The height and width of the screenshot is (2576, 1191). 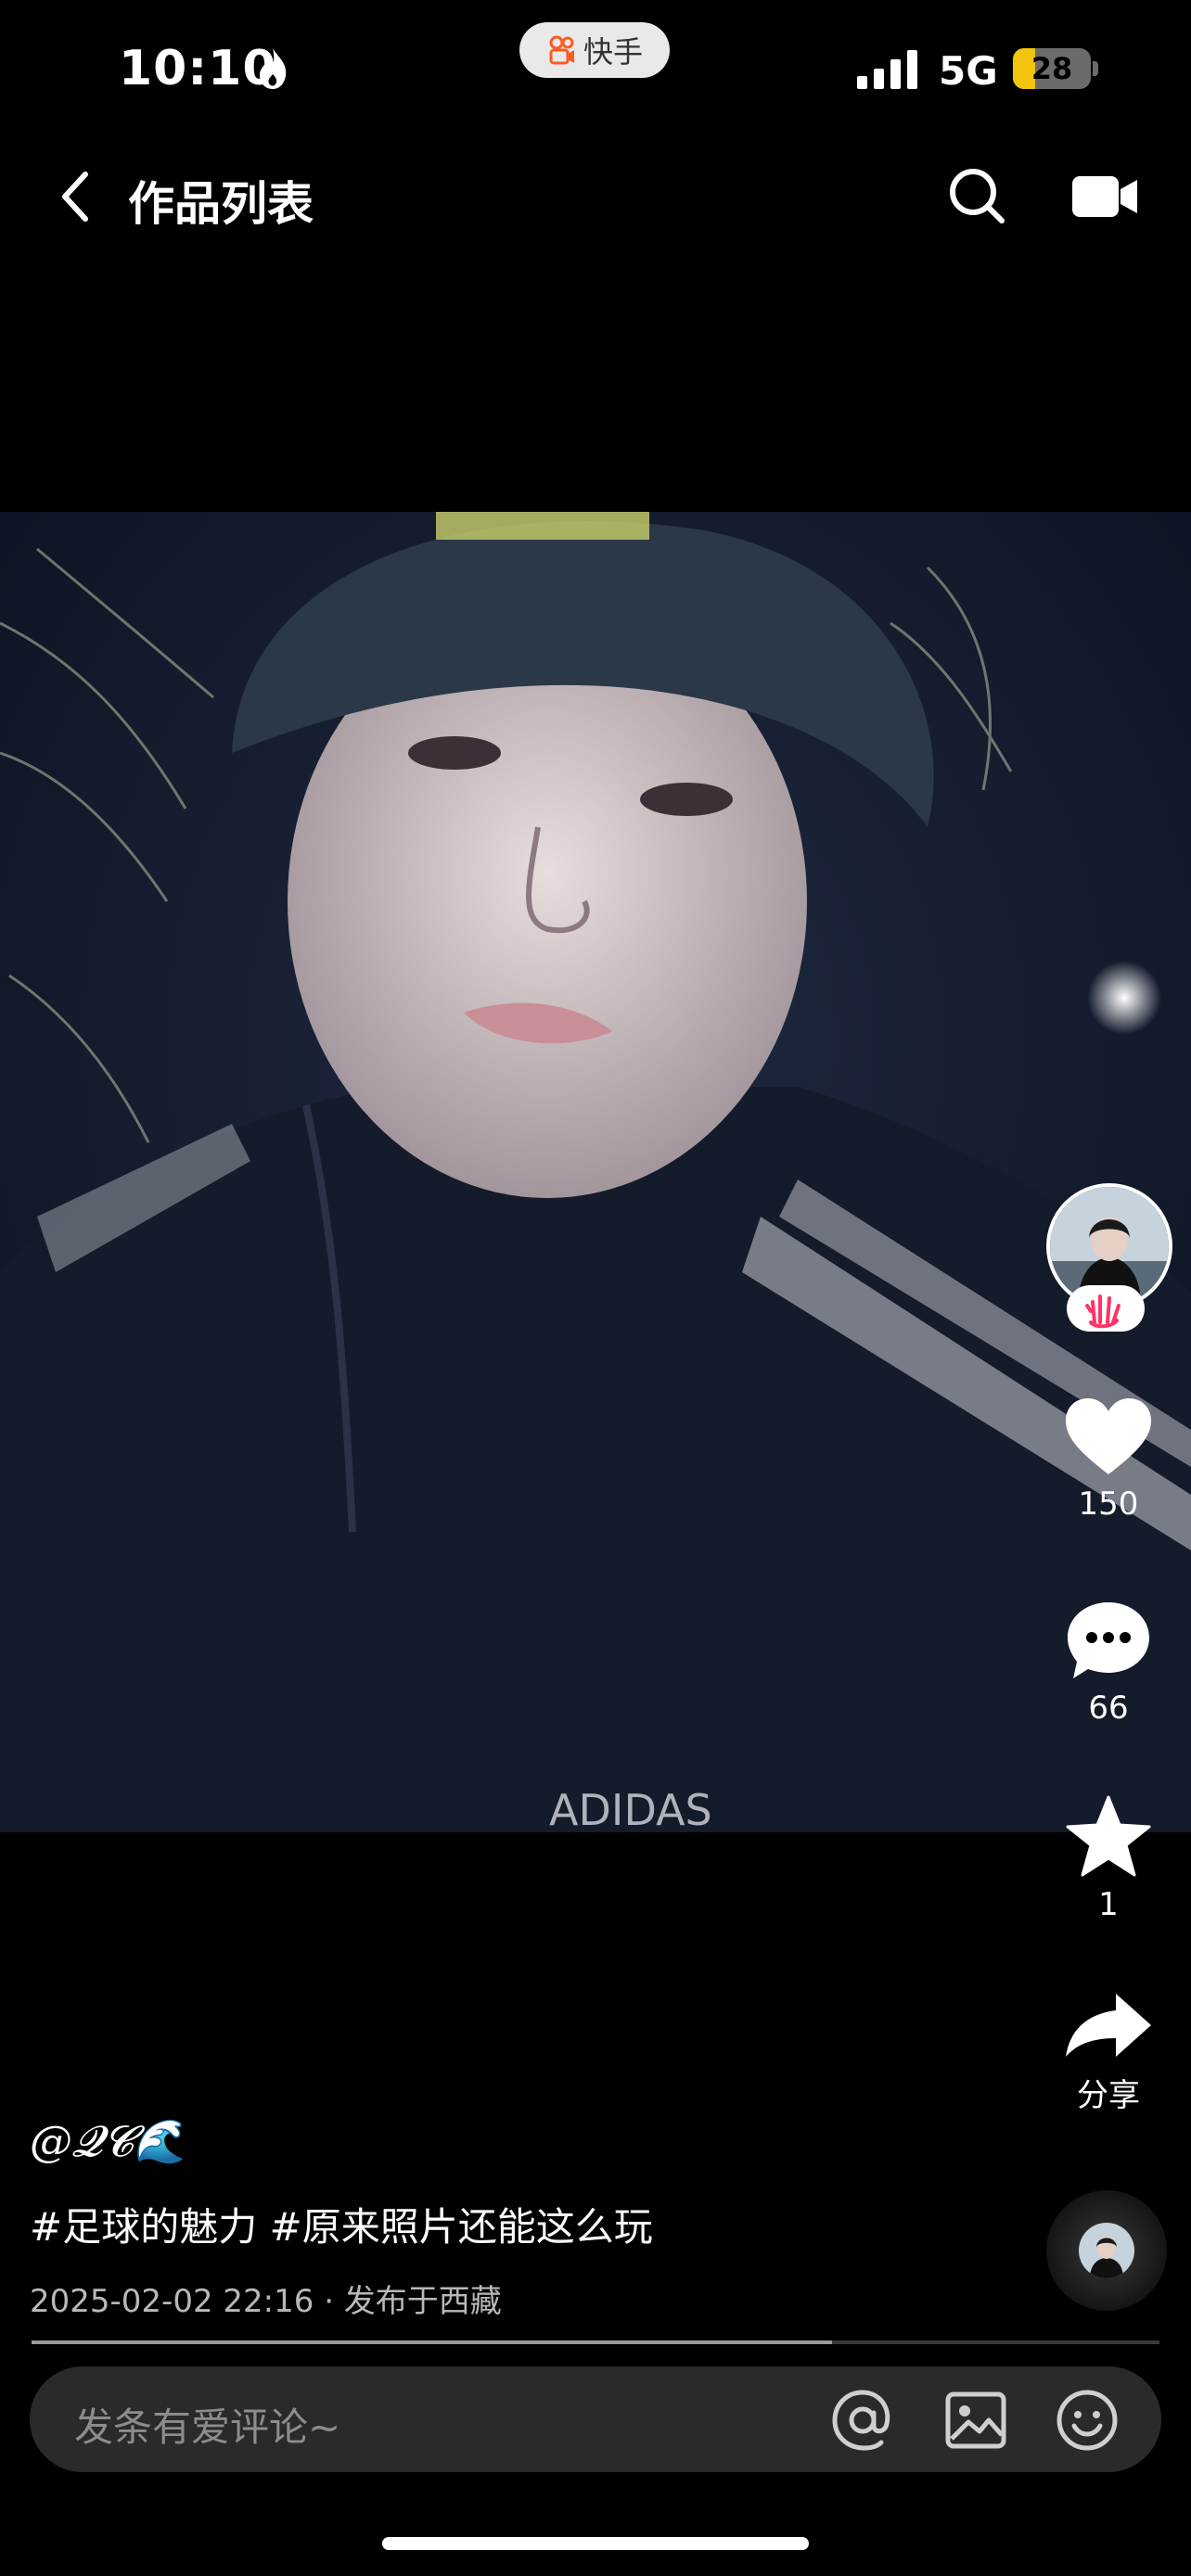 I want to click on favorite-count: 1, so click(x=1108, y=1904).